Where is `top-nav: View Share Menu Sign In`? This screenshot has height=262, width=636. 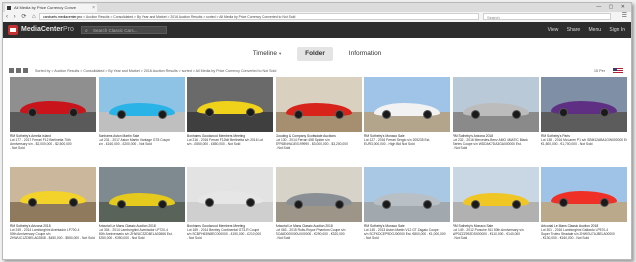
top-nav: View Share Menu Sign In is located at coordinates (583, 30).